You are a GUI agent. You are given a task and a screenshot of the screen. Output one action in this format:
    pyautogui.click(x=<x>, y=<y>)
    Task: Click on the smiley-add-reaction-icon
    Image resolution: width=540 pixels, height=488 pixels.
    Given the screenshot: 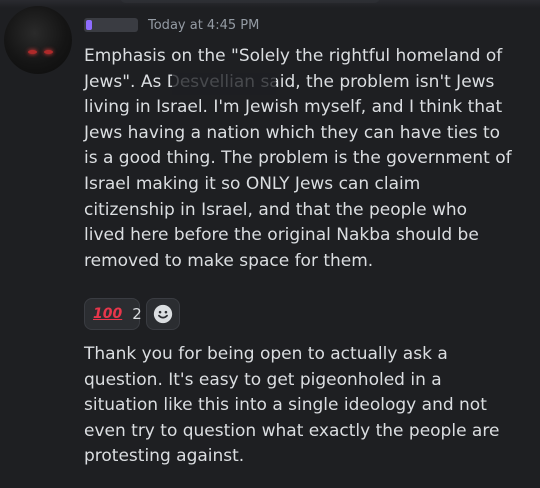 What is the action you would take?
    pyautogui.click(x=163, y=314)
    